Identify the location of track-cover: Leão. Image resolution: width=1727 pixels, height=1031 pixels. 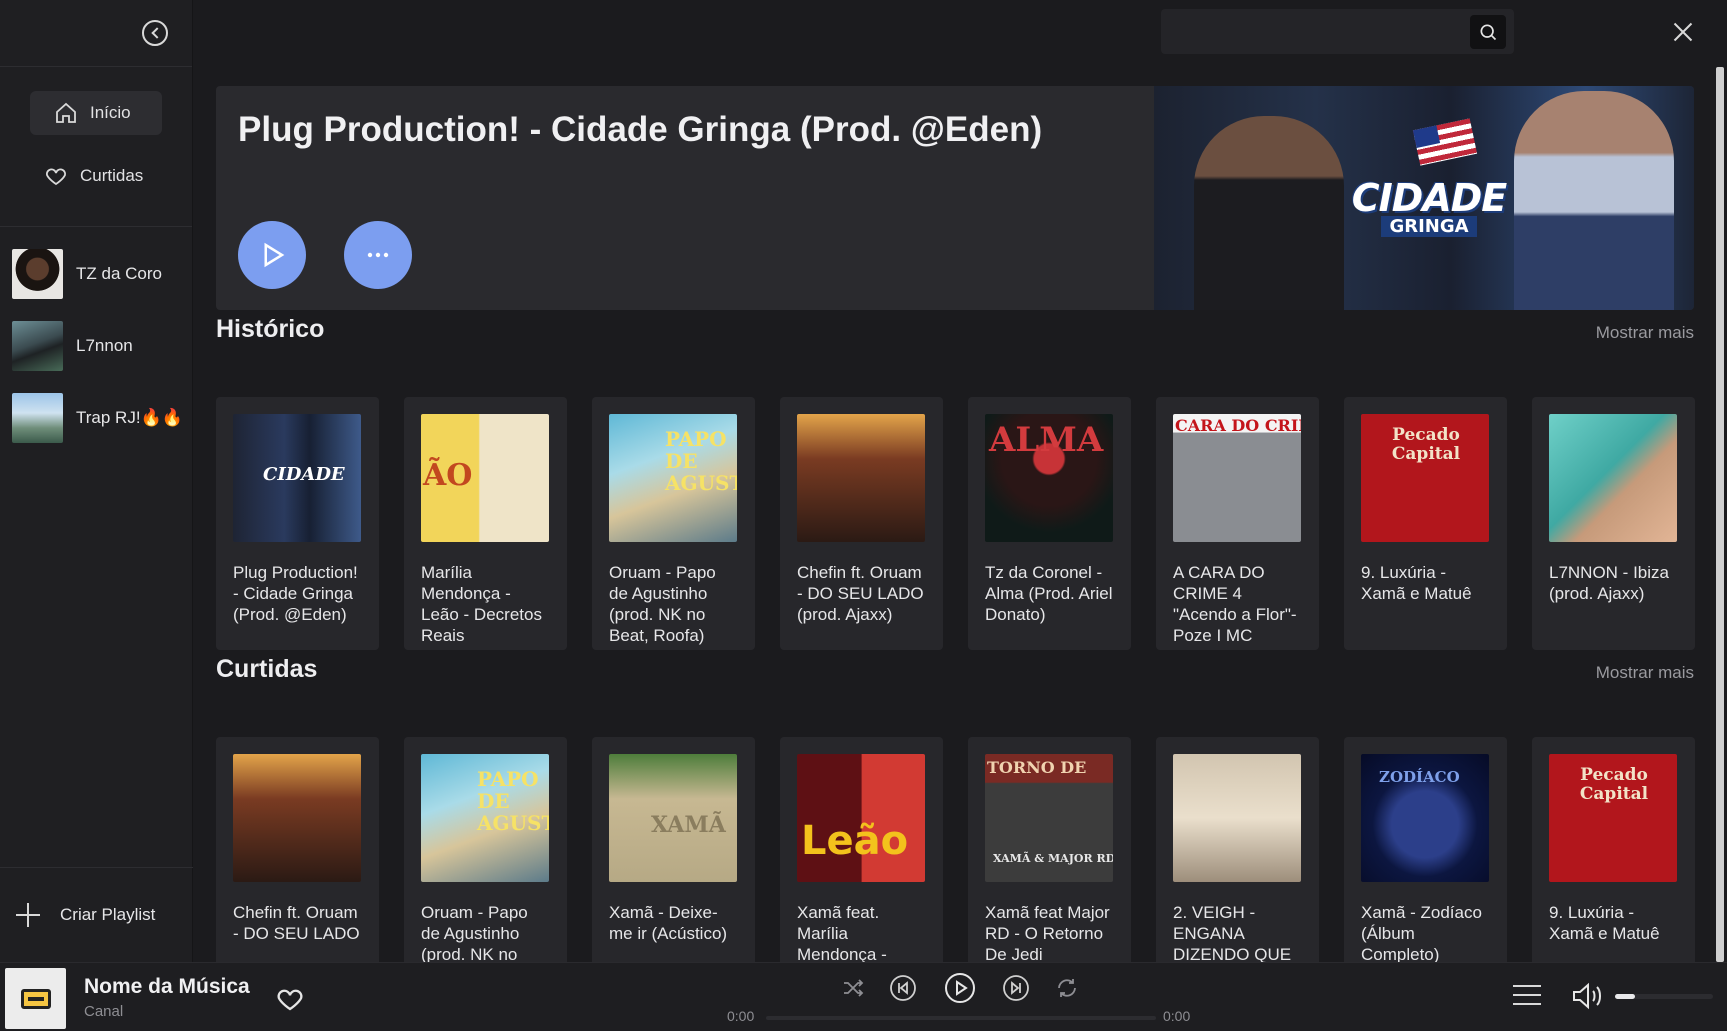
(861, 818).